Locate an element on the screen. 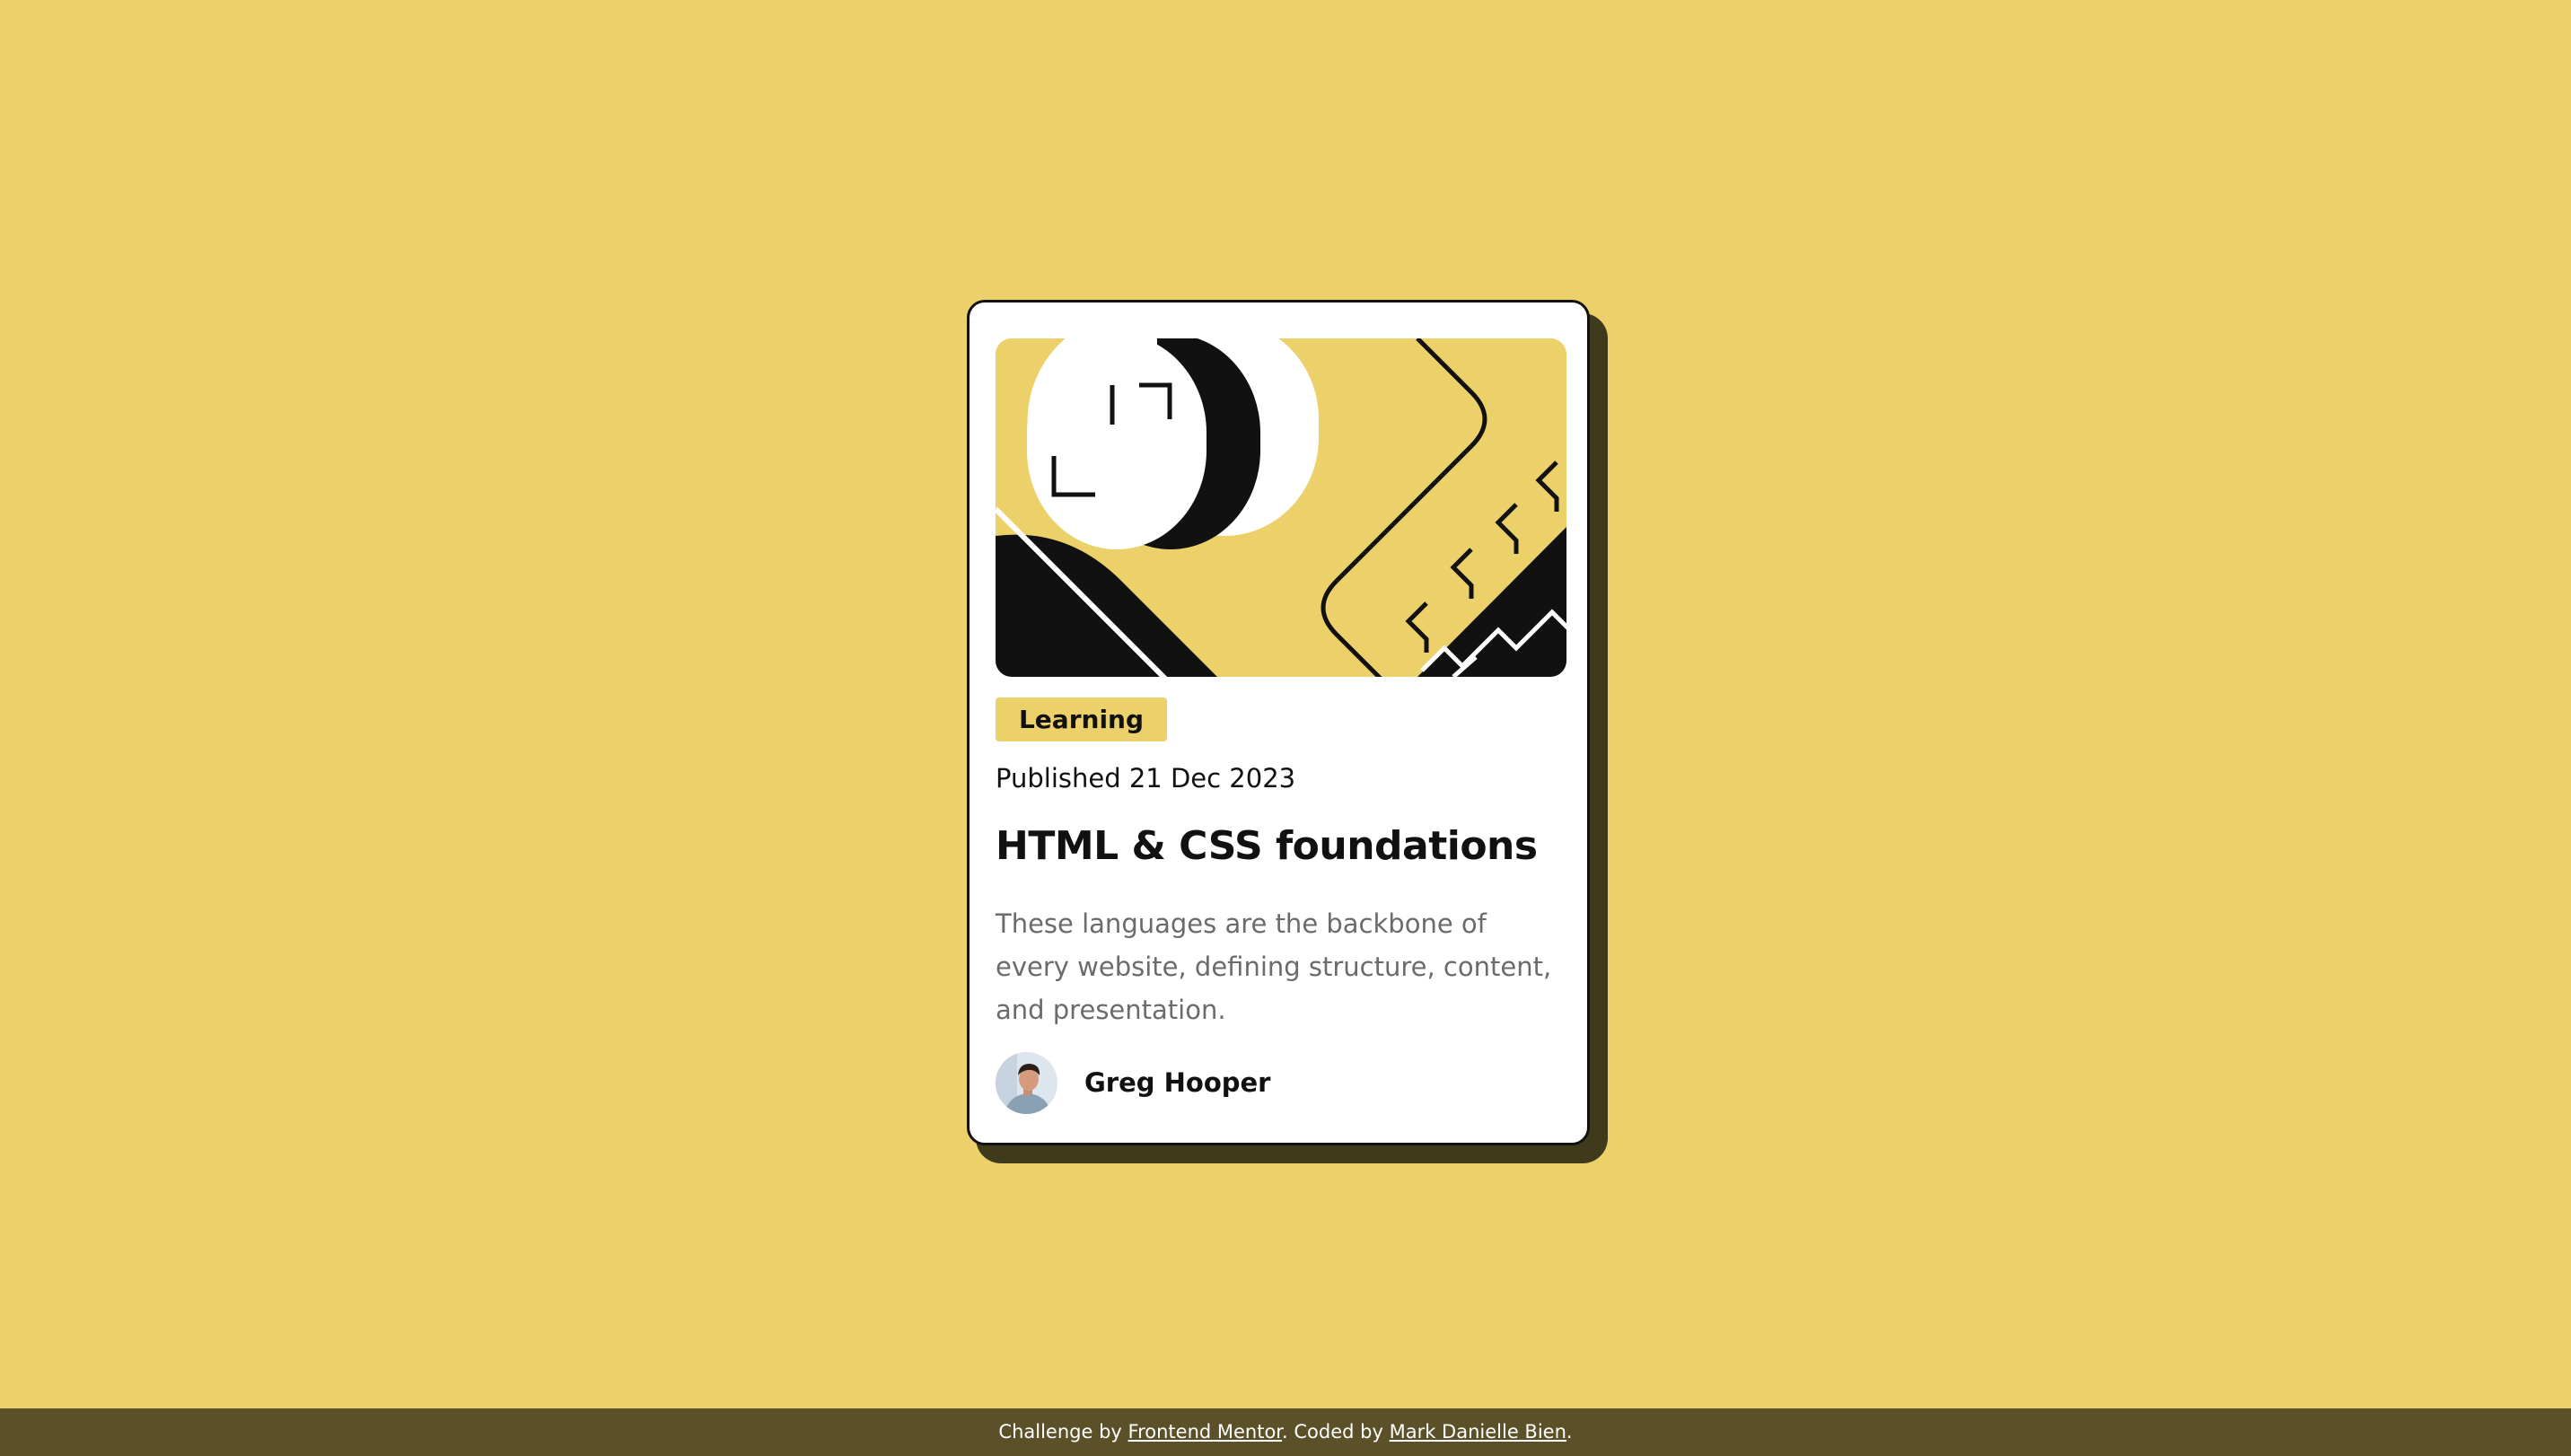  author-info: Greg Hooper is located at coordinates (1133, 1082).